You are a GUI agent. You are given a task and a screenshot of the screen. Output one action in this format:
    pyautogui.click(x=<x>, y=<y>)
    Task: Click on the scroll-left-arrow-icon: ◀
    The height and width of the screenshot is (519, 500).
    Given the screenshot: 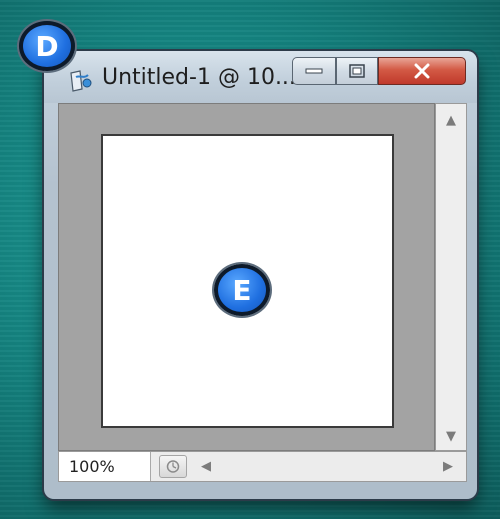 What is the action you would take?
    pyautogui.click(x=206, y=466)
    